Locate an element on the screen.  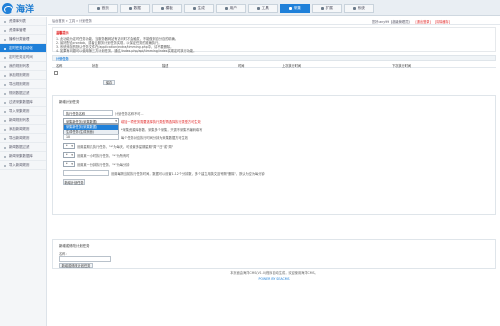
nav-item-home: 首页 is located at coordinates (103, 8).